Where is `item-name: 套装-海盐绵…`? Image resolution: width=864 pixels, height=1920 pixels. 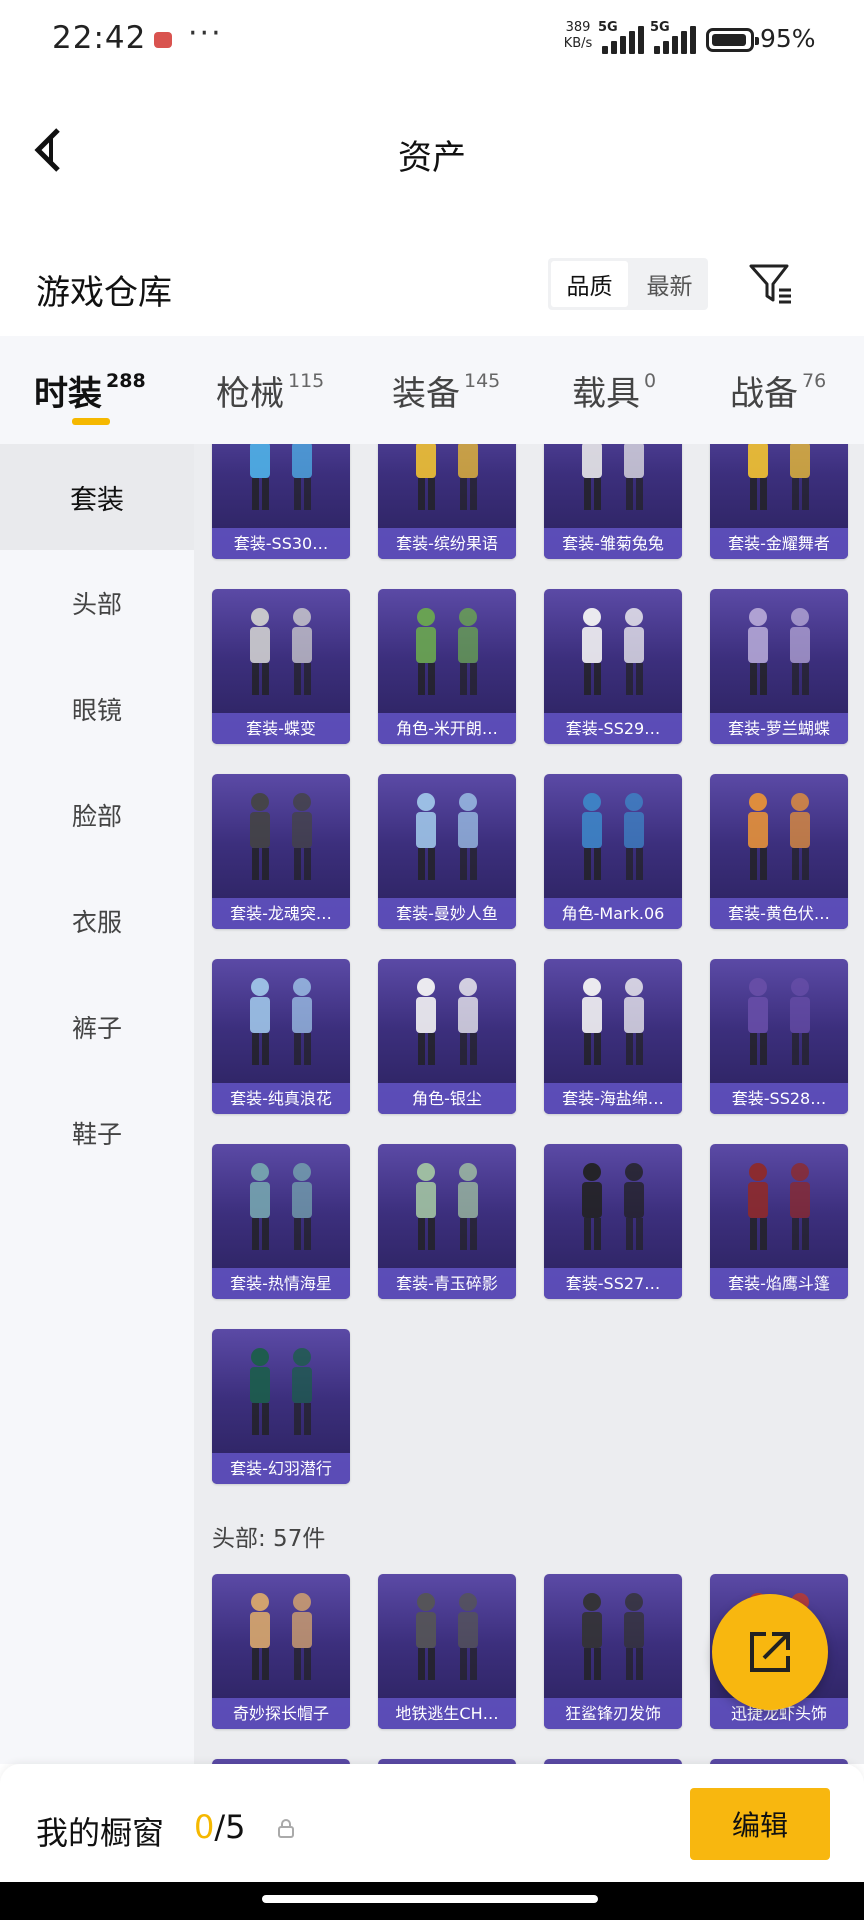
item-name: 套装-海盐绵… is located at coordinates (613, 1098).